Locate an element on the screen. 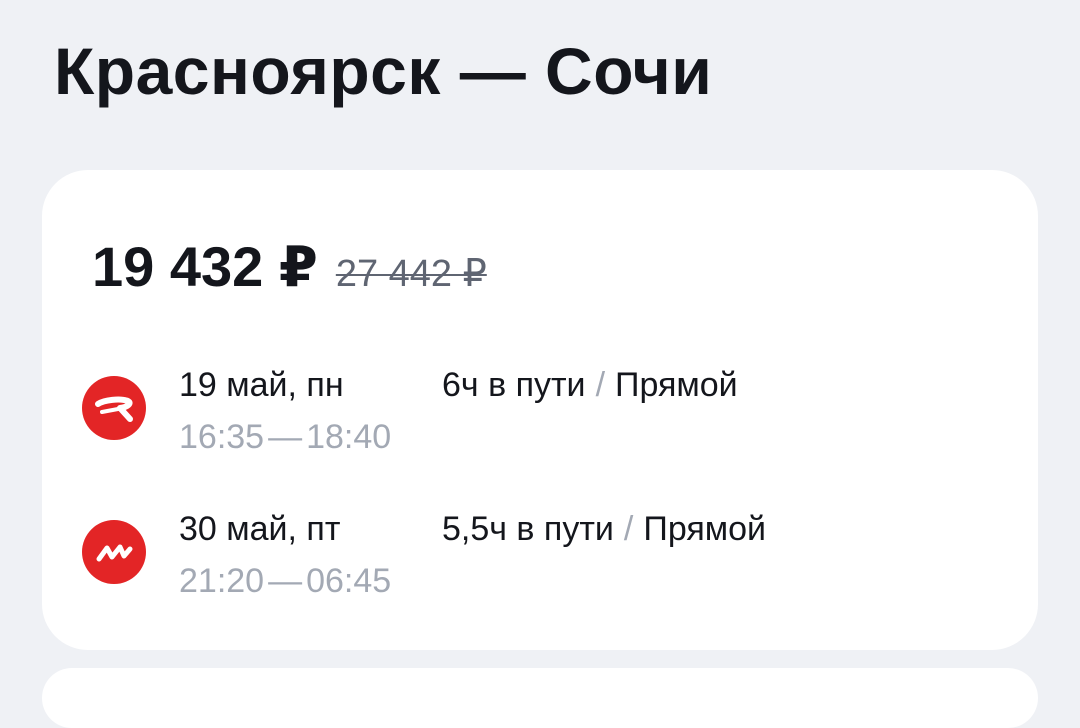  next-ticket-card is located at coordinates (540, 698).